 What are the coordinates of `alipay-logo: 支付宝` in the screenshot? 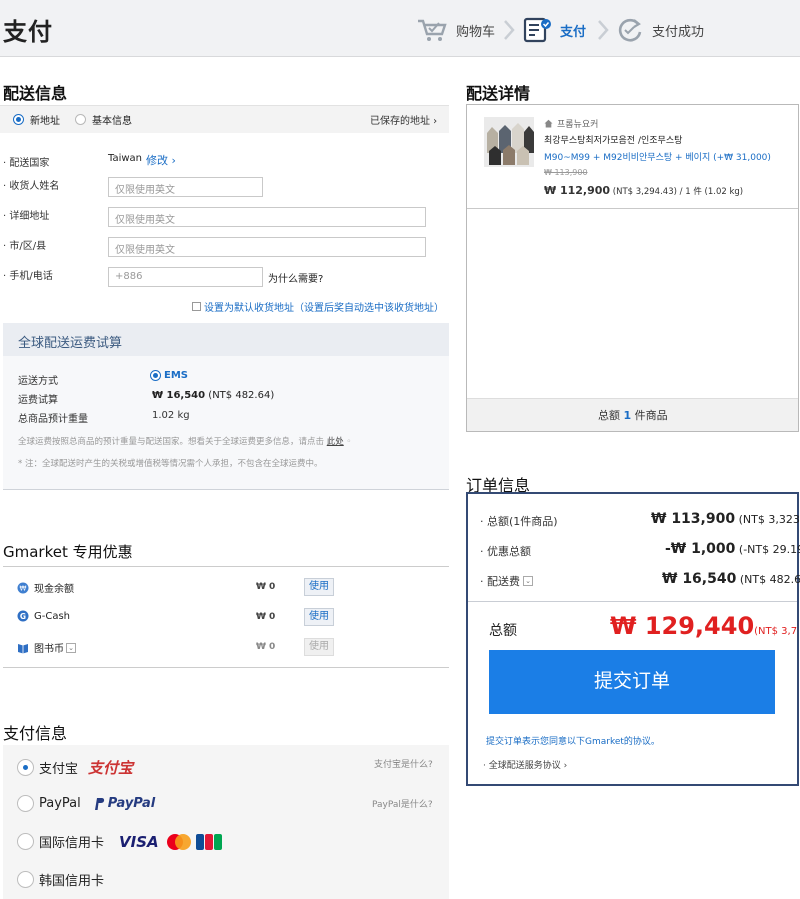 It's located at (111, 768).